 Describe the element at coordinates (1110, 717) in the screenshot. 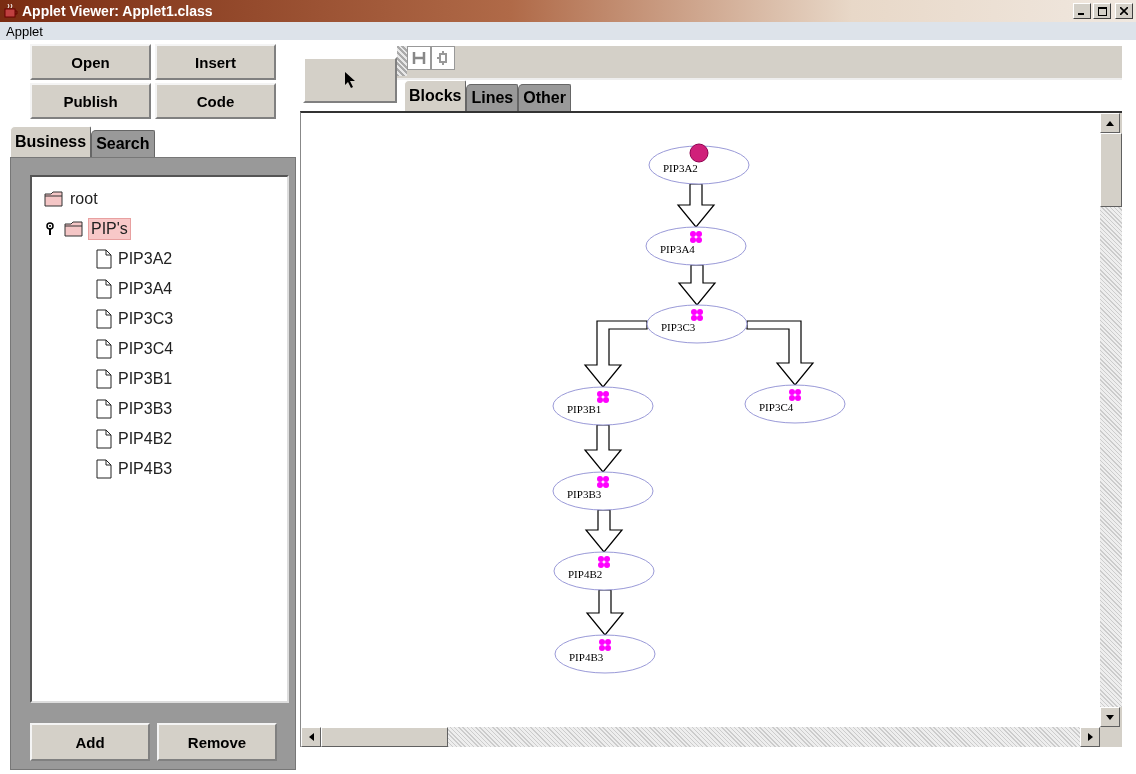

I see `down-arrow-icon` at that location.